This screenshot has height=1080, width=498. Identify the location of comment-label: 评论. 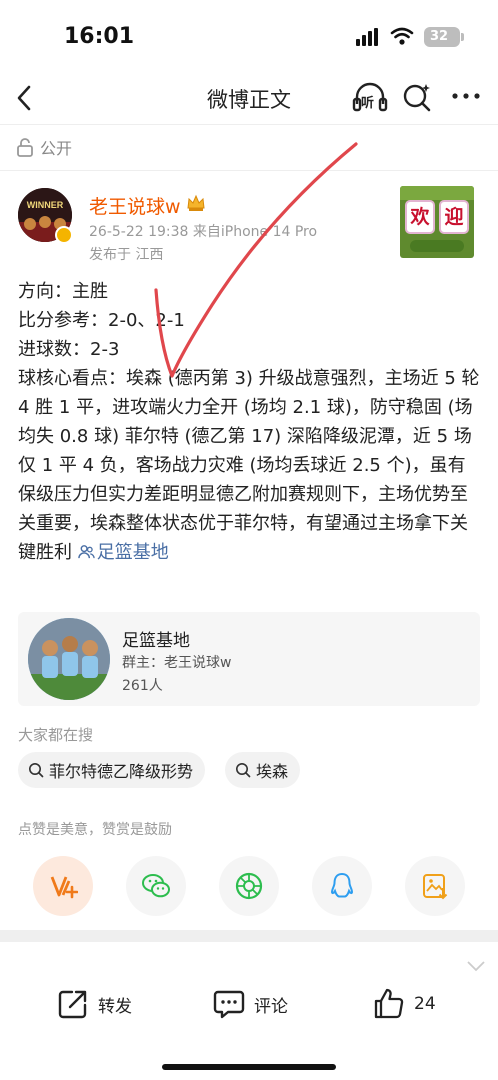
(271, 1006).